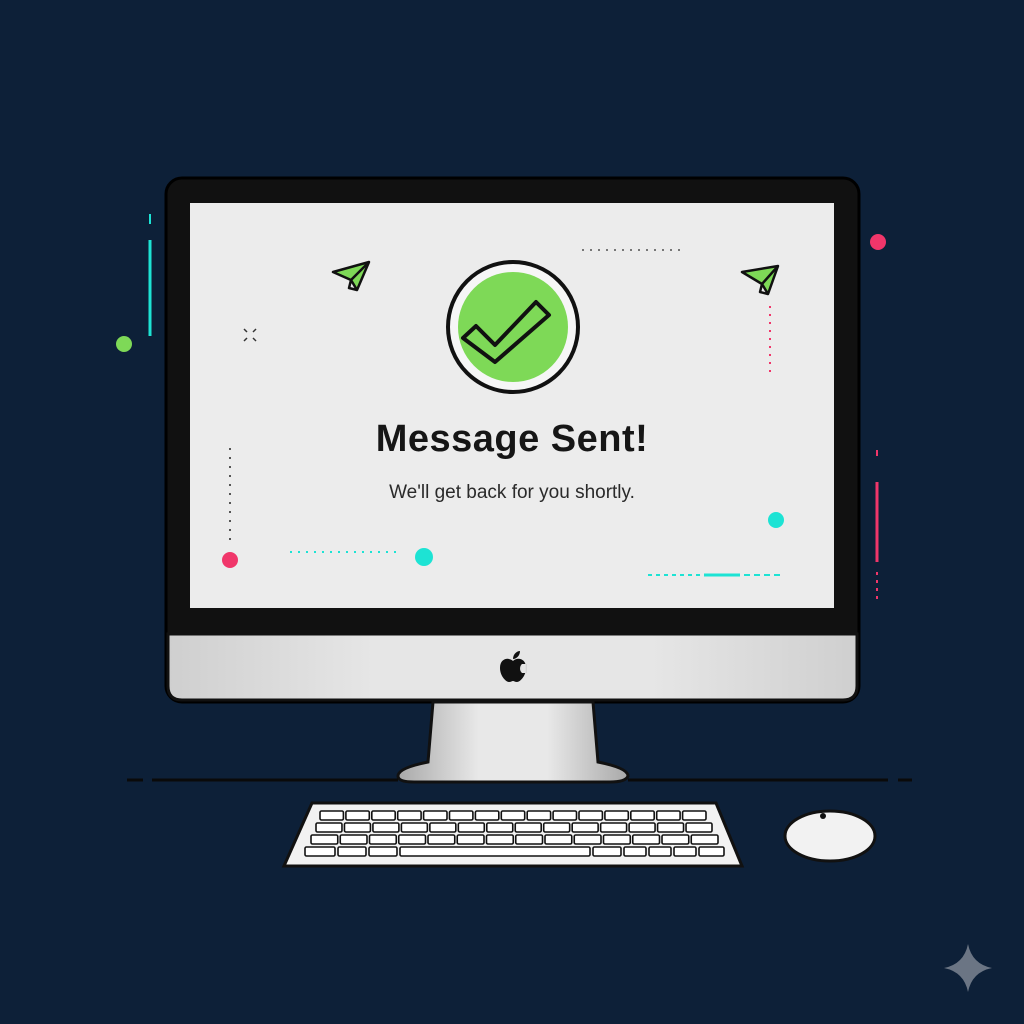 This screenshot has height=1024, width=1024. I want to click on check-circle-icon, so click(513, 327).